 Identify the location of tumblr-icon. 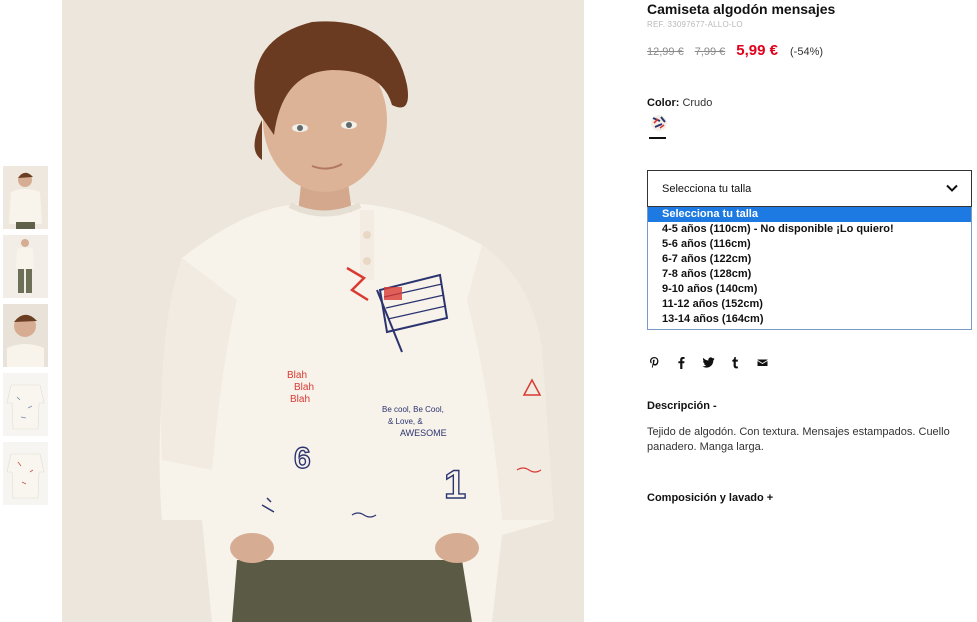
(735, 362).